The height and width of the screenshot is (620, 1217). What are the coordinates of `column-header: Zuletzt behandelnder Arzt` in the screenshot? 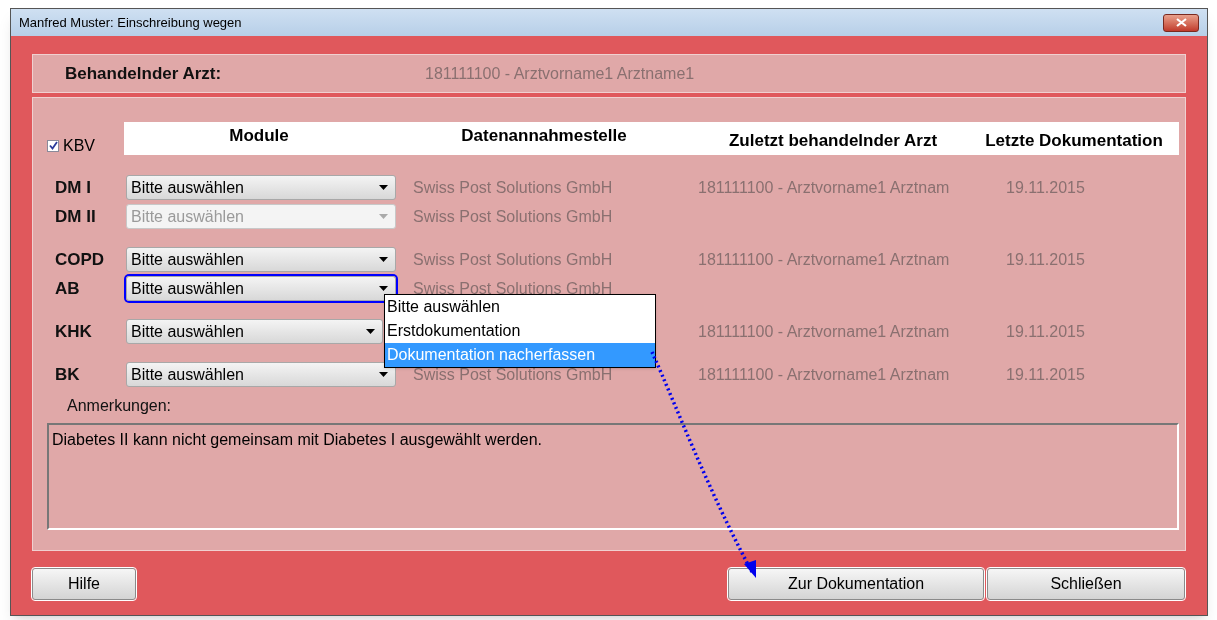 It's located at (833, 140).